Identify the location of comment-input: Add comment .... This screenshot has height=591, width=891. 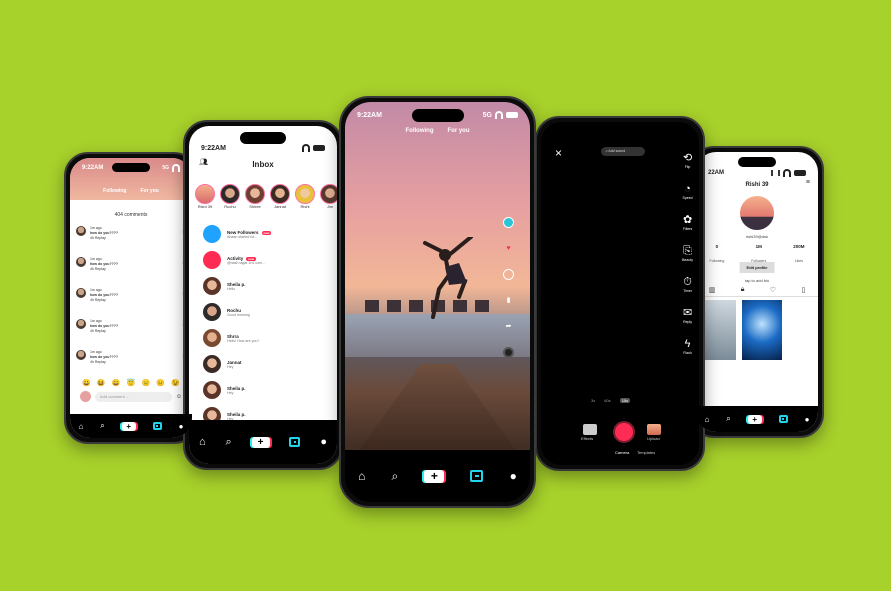
(133, 396).